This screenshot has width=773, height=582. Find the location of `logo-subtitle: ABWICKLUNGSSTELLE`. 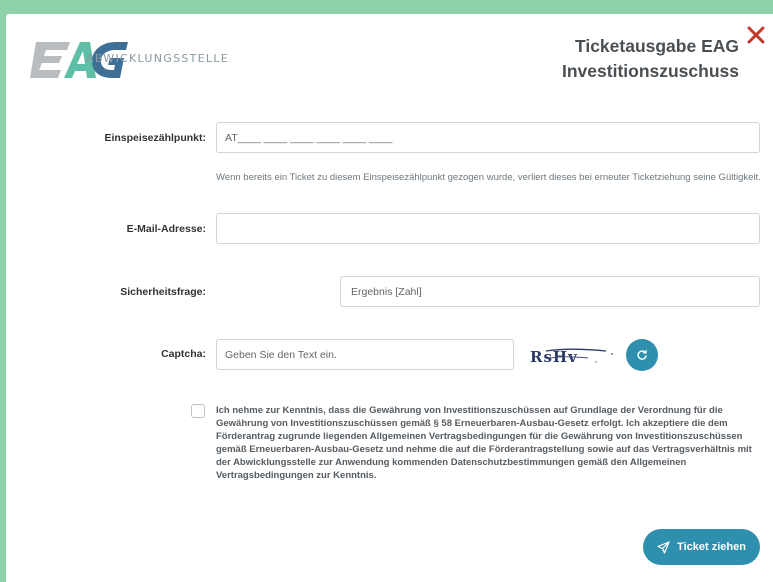

logo-subtitle: ABWICKLUNGSSTELLE is located at coordinates (158, 58).